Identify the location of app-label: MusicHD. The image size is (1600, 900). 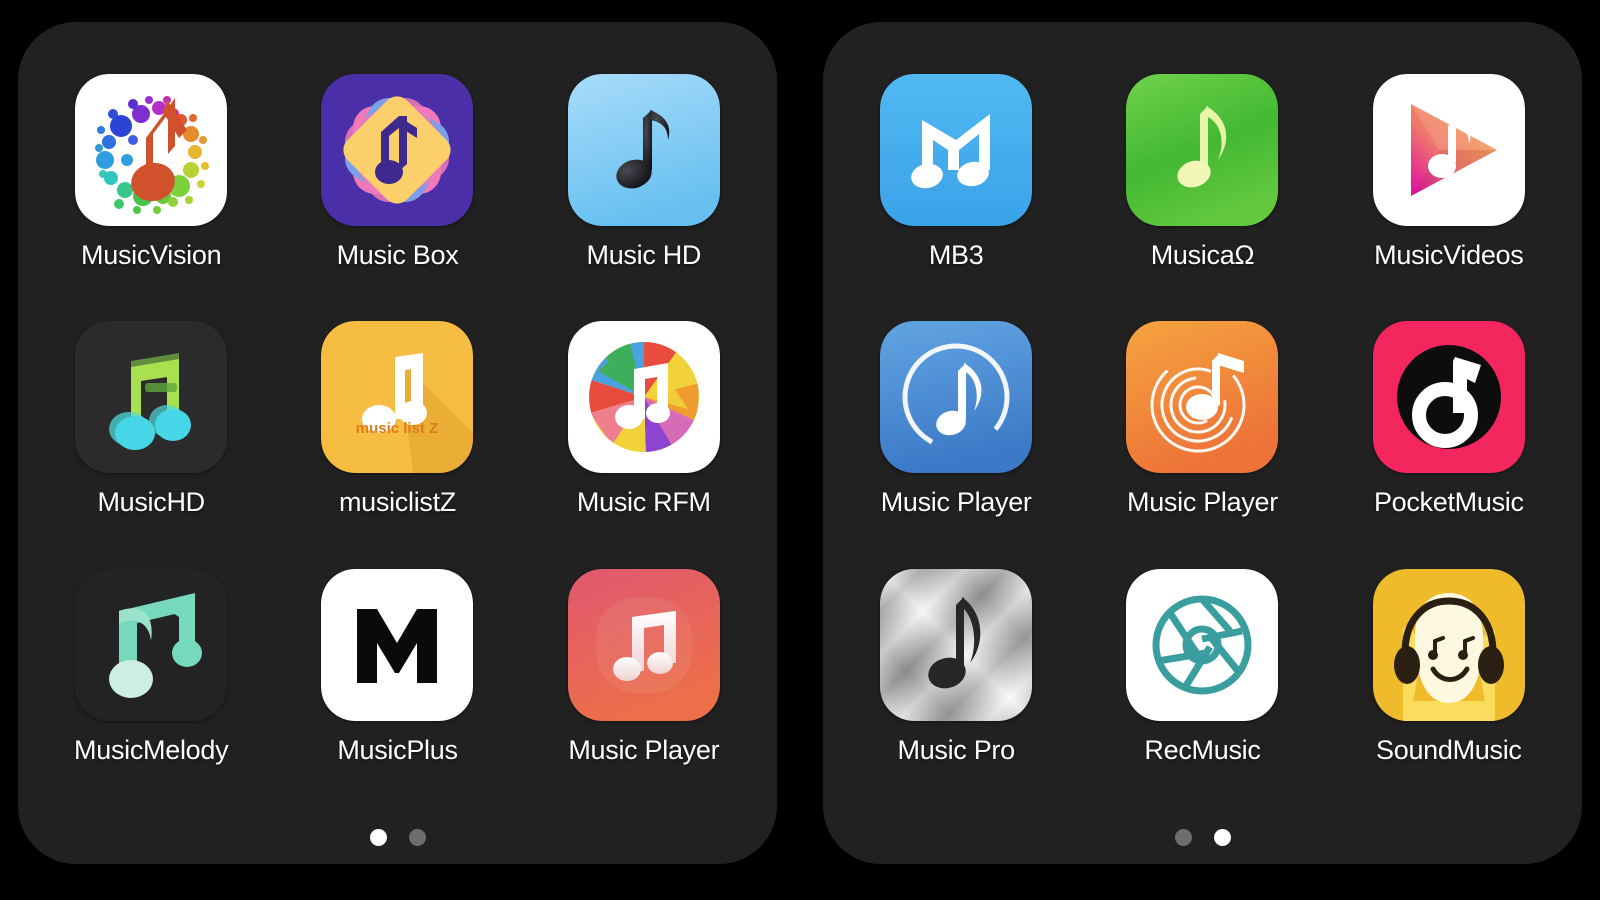
(151, 502).